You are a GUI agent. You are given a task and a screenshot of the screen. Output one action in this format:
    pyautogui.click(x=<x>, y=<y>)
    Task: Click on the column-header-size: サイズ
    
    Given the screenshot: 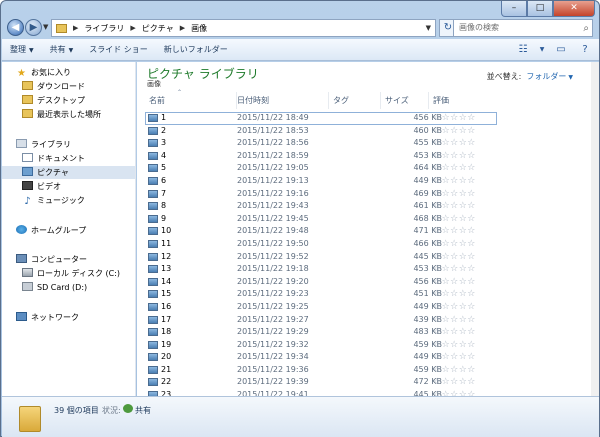 What is the action you would take?
    pyautogui.click(x=405, y=100)
    